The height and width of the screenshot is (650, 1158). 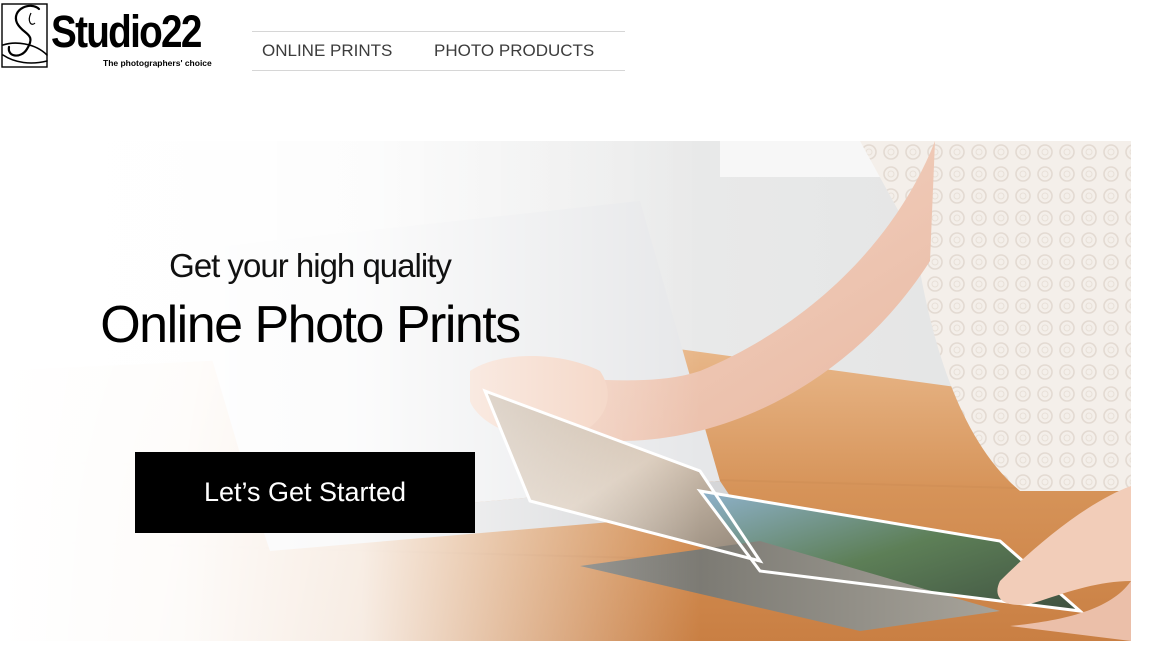 What do you see at coordinates (305, 492) in the screenshot?
I see `get-started-button: Let’s Get Started` at bounding box center [305, 492].